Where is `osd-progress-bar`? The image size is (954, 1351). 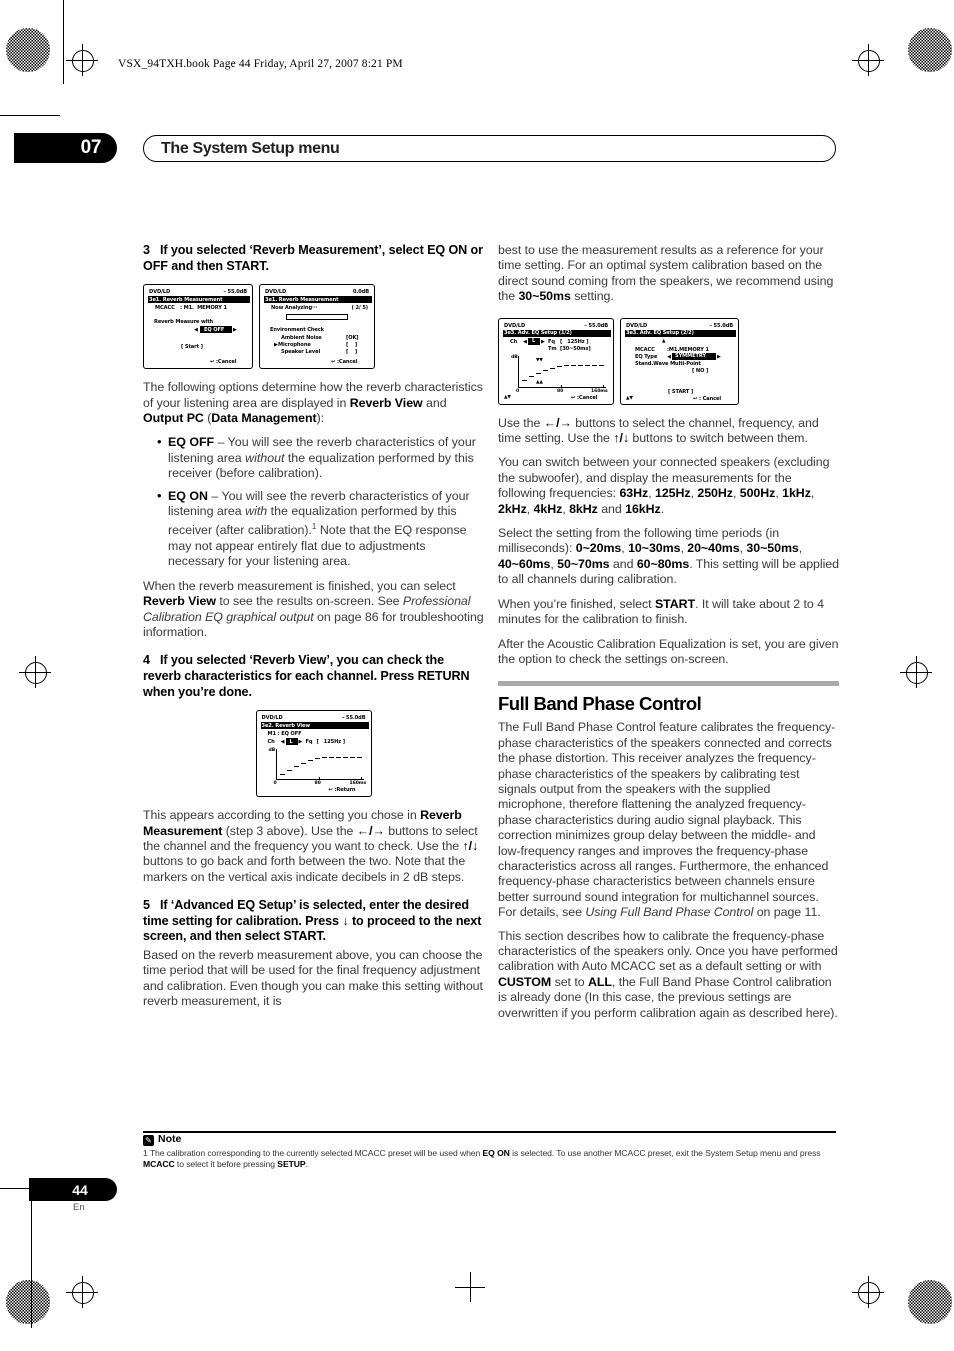
osd-progress-bar is located at coordinates (317, 317).